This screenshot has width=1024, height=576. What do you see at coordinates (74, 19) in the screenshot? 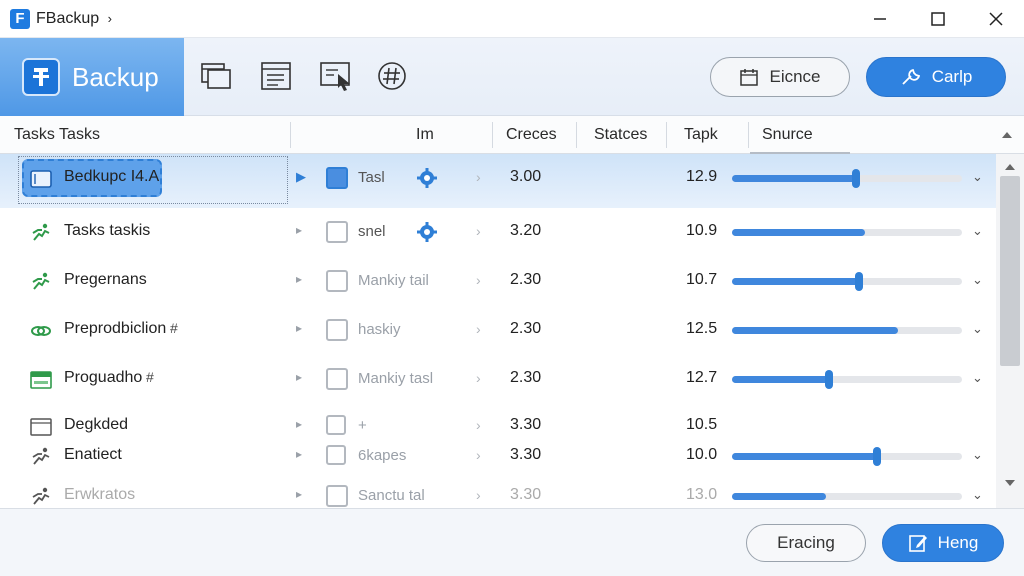
I see `app-title: FBackup ›` at bounding box center [74, 19].